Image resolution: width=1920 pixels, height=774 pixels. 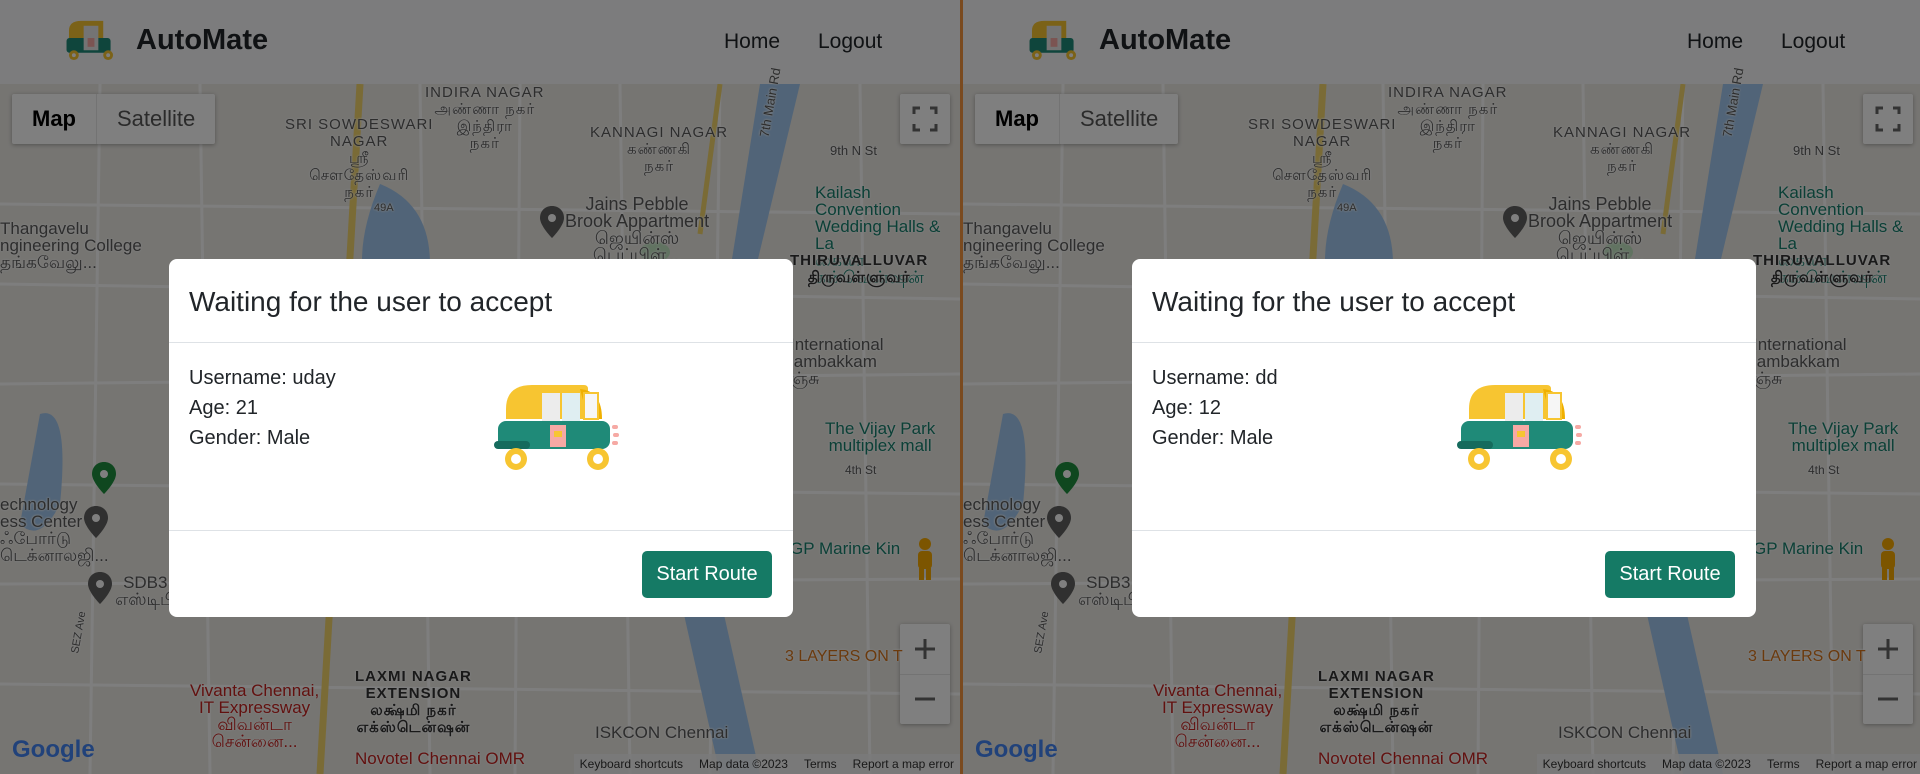 What do you see at coordinates (262, 378) in the screenshot?
I see `username-text: Username: uday` at bounding box center [262, 378].